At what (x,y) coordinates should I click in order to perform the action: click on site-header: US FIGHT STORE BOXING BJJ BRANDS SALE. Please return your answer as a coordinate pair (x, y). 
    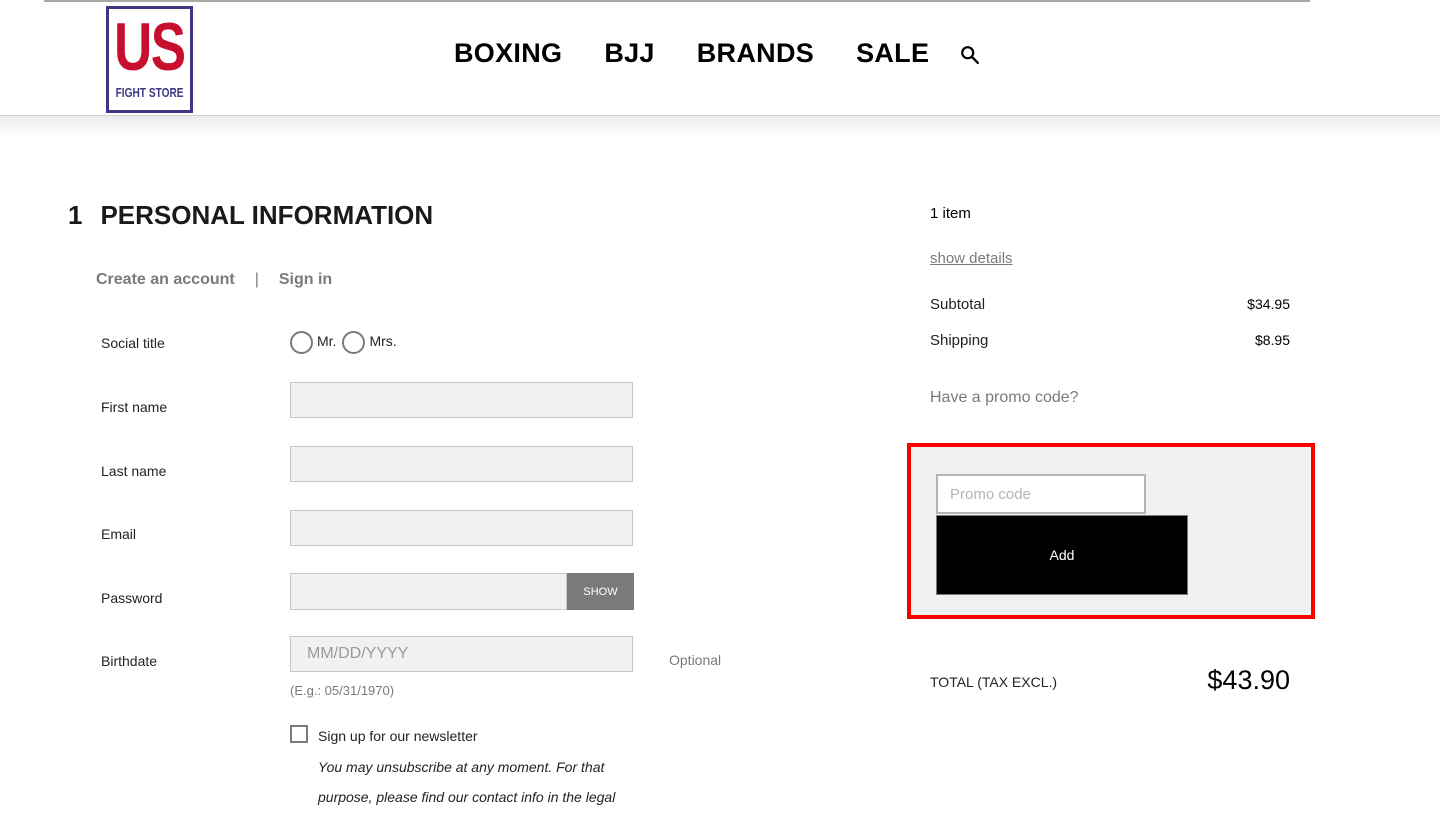
    Looking at the image, I should click on (720, 59).